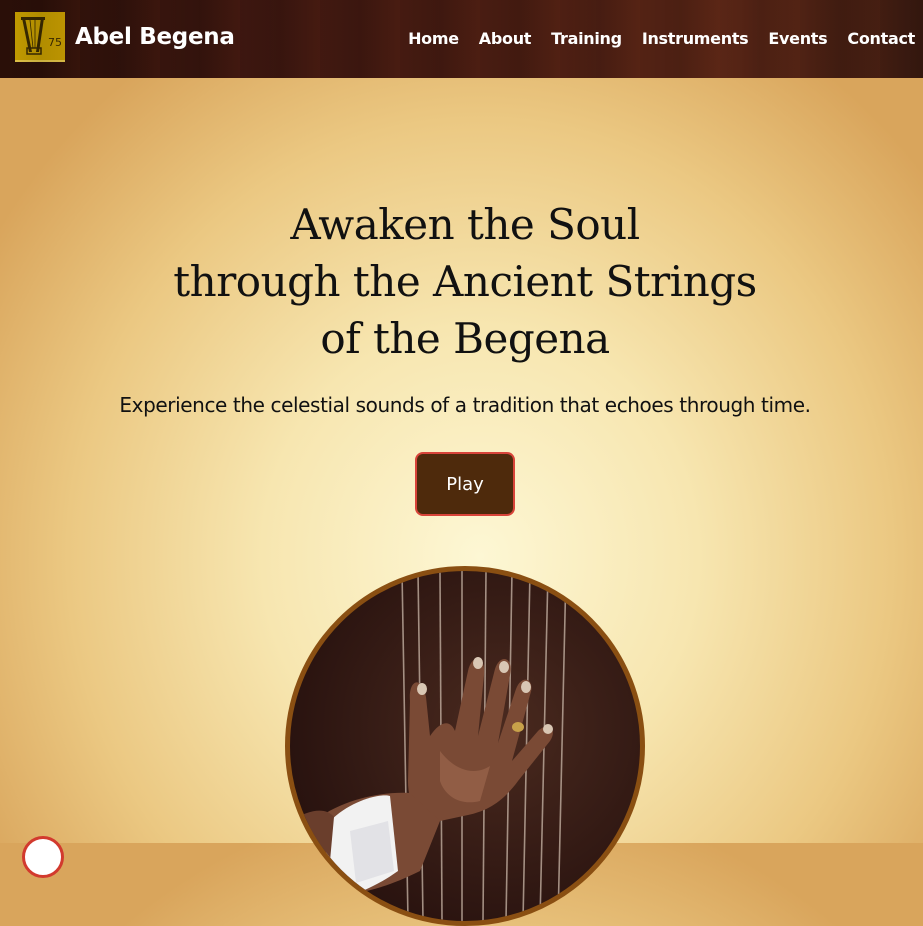  I want to click on begena-logo-icon: 75, so click(40, 37).